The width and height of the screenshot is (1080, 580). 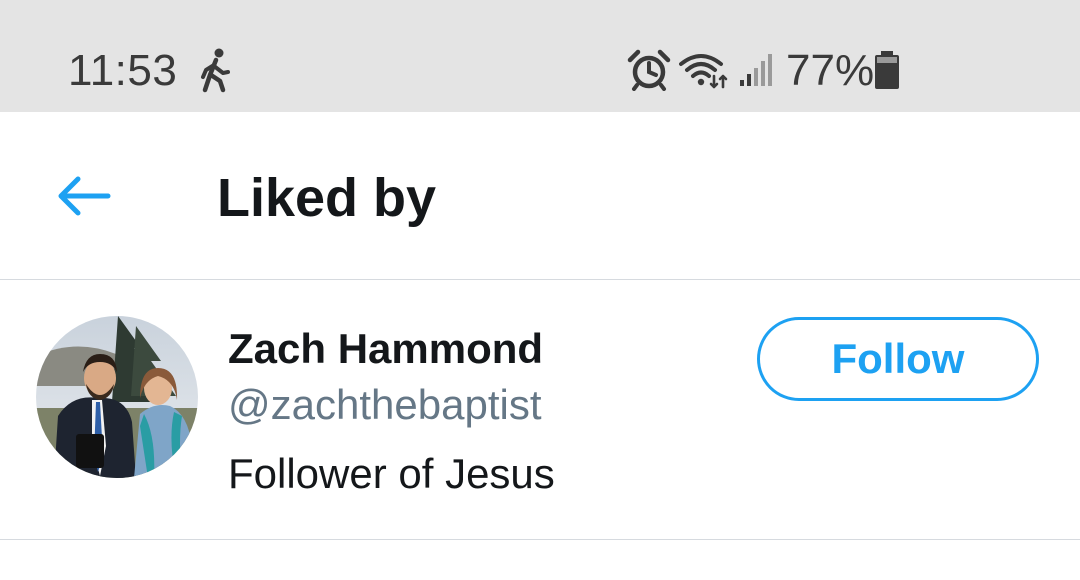 I want to click on page-title: Liked by, so click(x=327, y=198).